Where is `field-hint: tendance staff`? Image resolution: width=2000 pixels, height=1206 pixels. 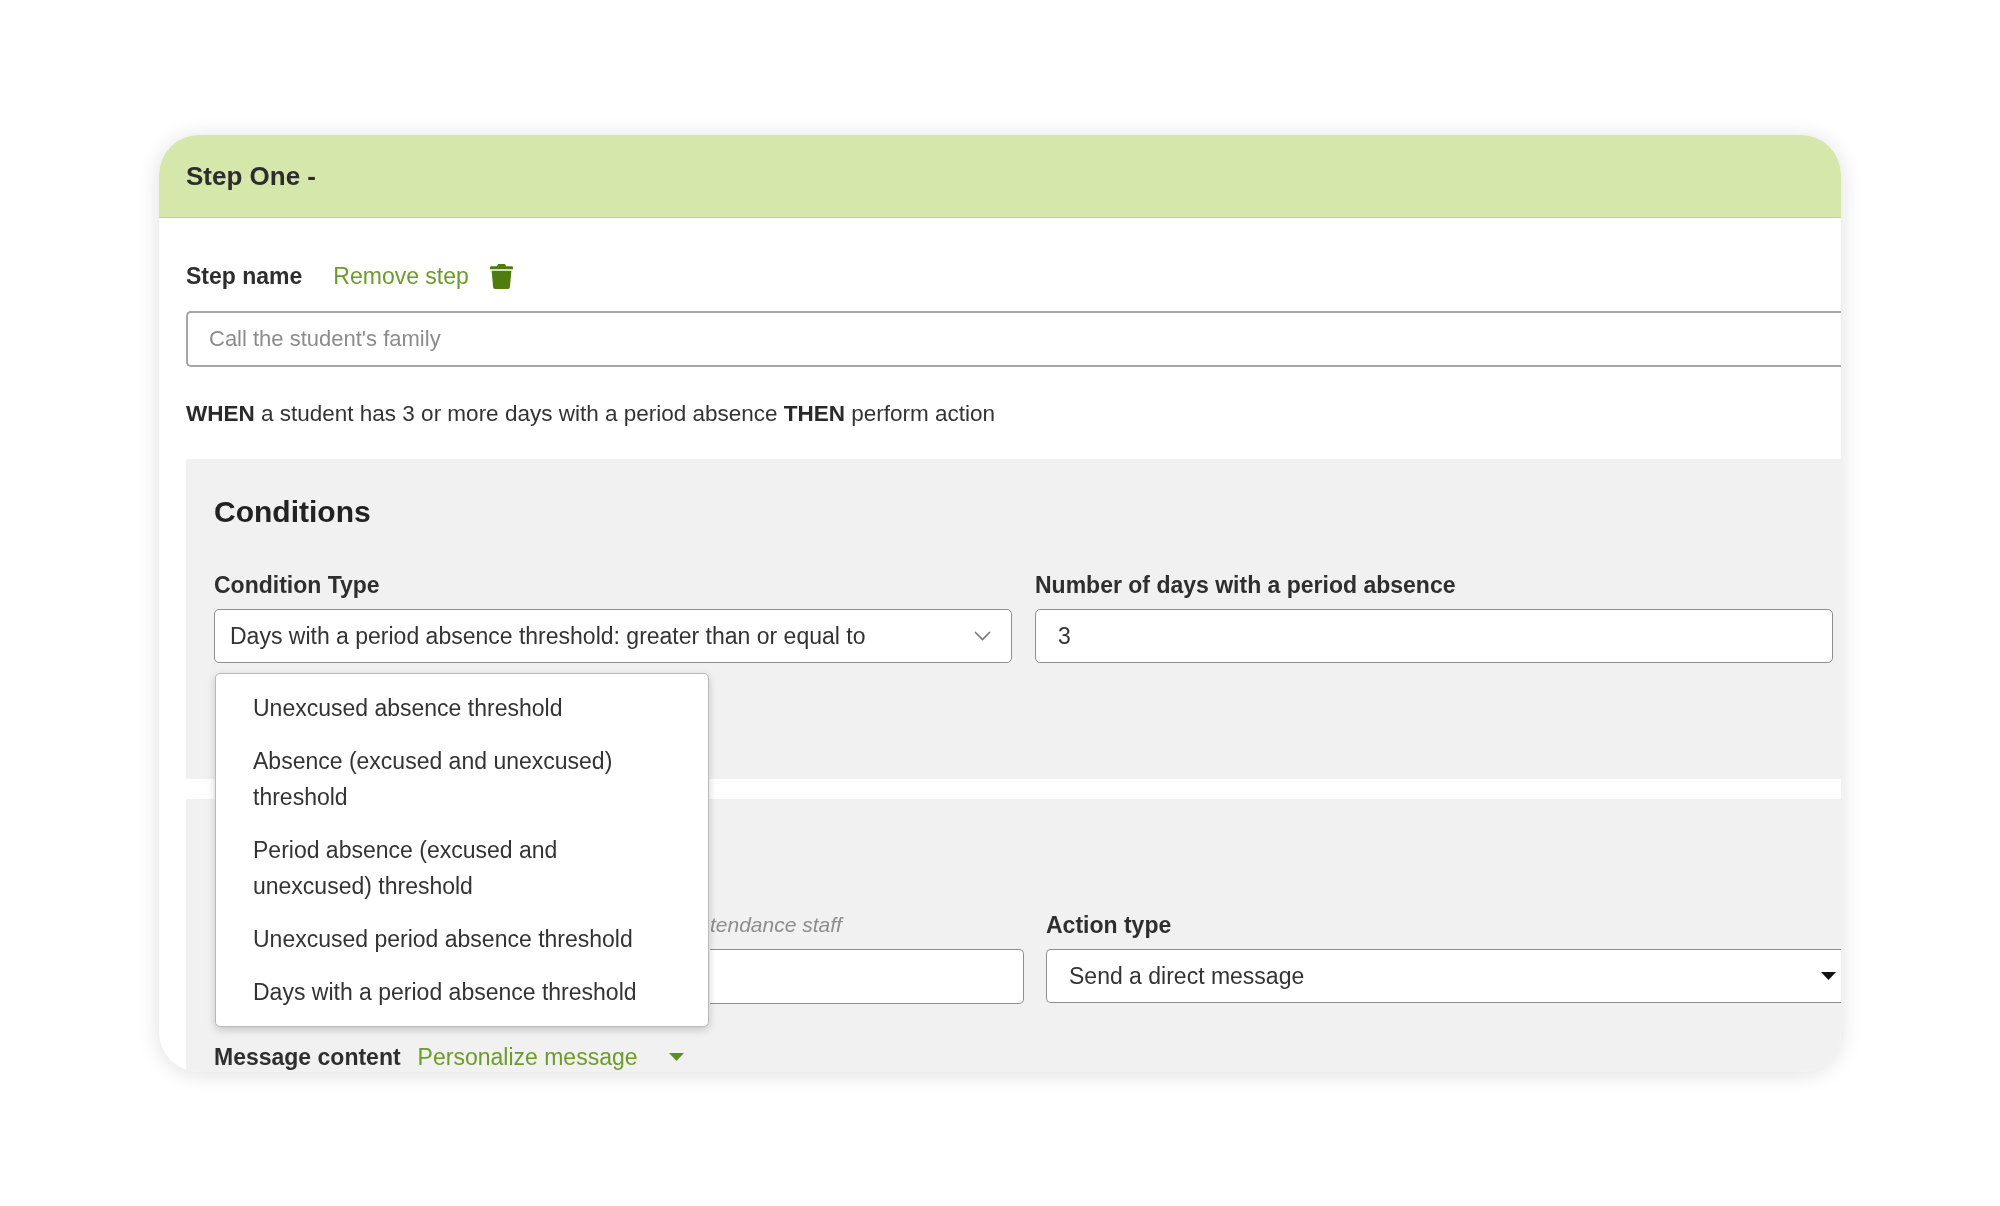 field-hint: tendance staff is located at coordinates (777, 925).